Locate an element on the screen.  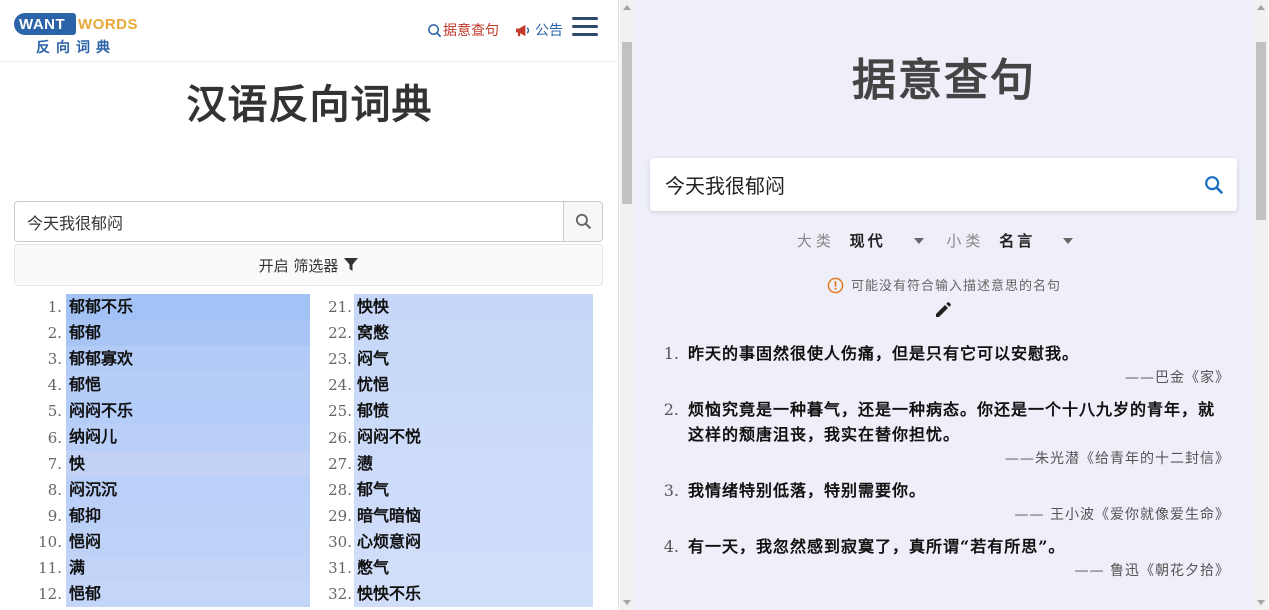
filter-toggle-button: 开启 筛选器 is located at coordinates (308, 265).